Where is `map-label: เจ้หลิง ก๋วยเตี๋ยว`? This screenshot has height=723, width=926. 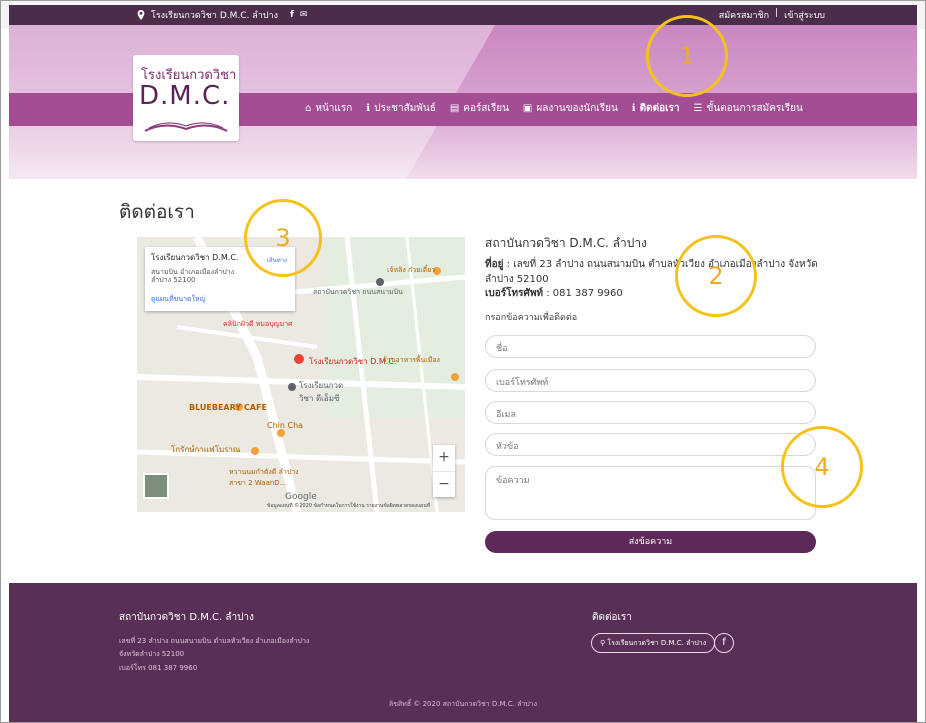
map-label: เจ้หลิง ก๋วยเตี๋ยว is located at coordinates (411, 270).